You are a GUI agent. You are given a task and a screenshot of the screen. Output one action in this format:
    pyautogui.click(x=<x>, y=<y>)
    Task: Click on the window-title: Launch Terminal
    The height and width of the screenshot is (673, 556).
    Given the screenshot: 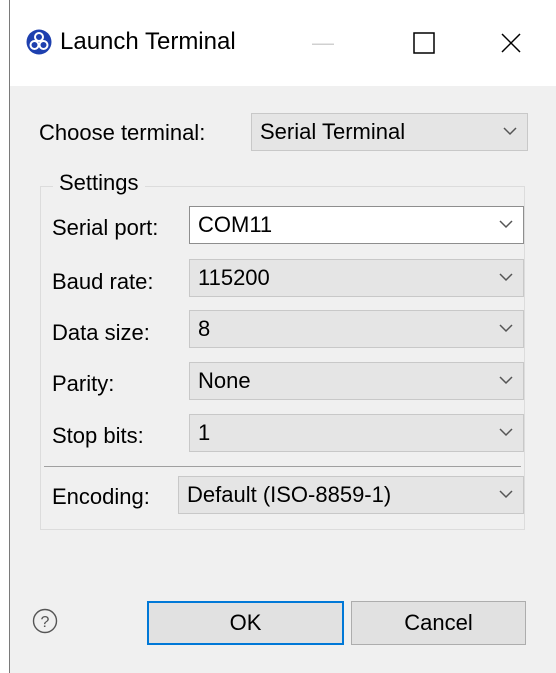 What is the action you would take?
    pyautogui.click(x=148, y=41)
    